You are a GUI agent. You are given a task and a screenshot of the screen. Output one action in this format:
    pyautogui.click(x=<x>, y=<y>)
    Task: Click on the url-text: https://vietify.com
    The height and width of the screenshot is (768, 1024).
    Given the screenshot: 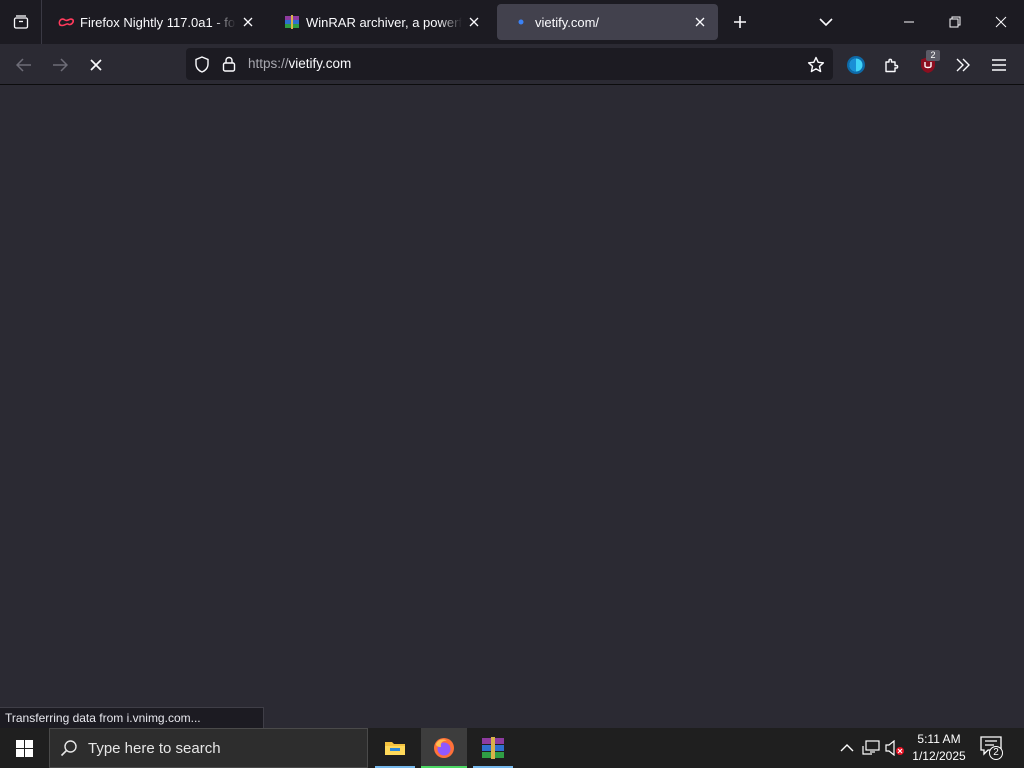 What is the action you would take?
    pyautogui.click(x=299, y=63)
    